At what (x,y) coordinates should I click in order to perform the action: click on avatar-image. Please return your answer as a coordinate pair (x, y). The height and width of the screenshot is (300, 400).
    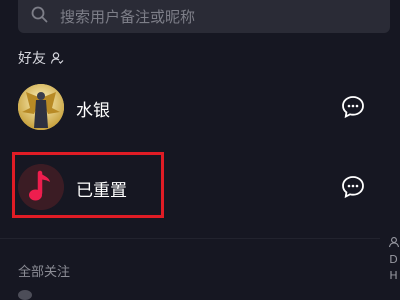
    Looking at the image, I should click on (41, 107).